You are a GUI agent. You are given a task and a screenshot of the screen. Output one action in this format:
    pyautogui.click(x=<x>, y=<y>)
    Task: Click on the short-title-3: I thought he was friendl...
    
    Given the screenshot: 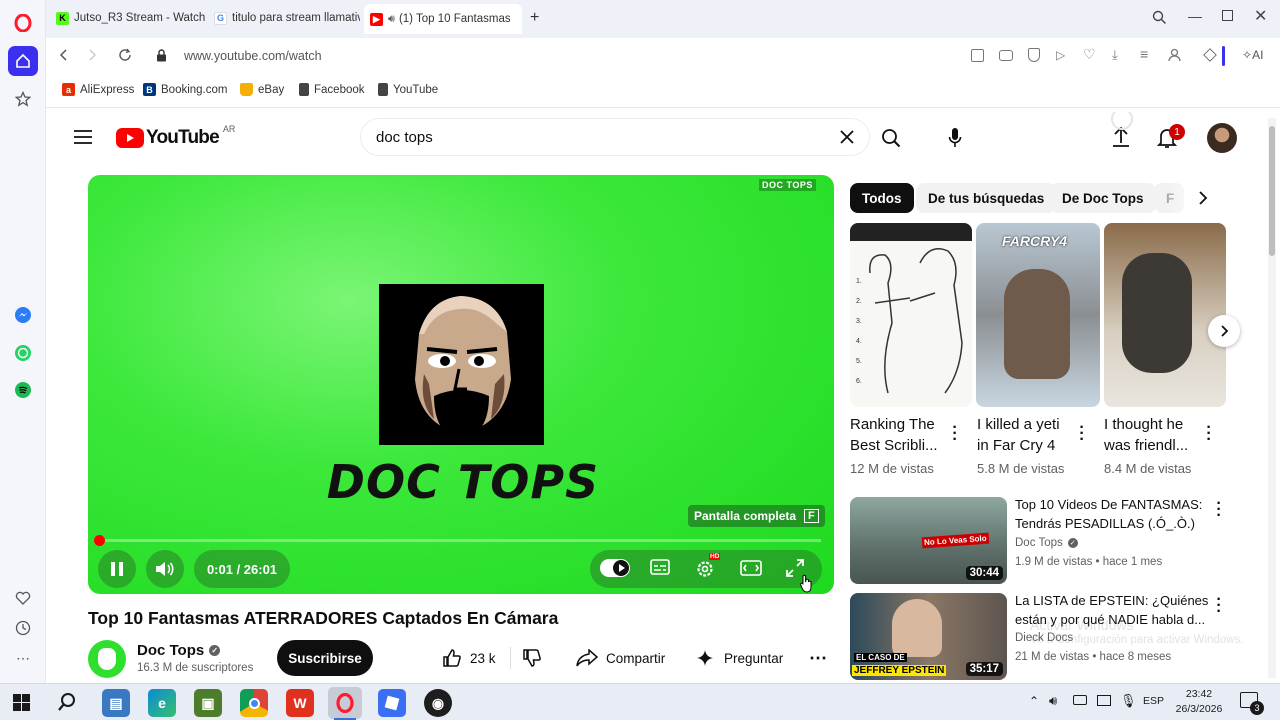 What is the action you would take?
    pyautogui.click(x=1146, y=435)
    